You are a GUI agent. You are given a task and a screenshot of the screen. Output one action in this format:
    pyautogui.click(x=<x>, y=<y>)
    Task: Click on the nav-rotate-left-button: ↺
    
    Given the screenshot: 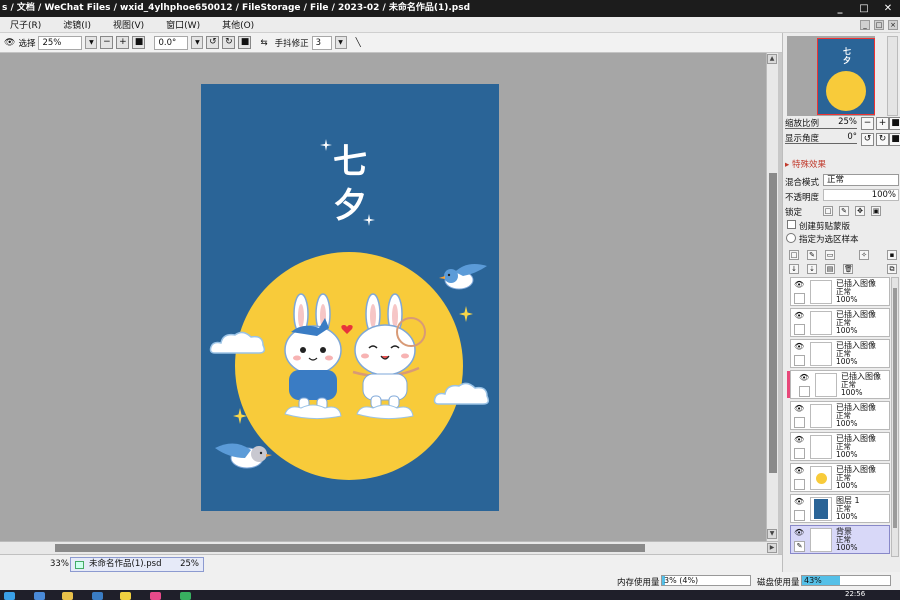 What is the action you would take?
    pyautogui.click(x=867, y=139)
    